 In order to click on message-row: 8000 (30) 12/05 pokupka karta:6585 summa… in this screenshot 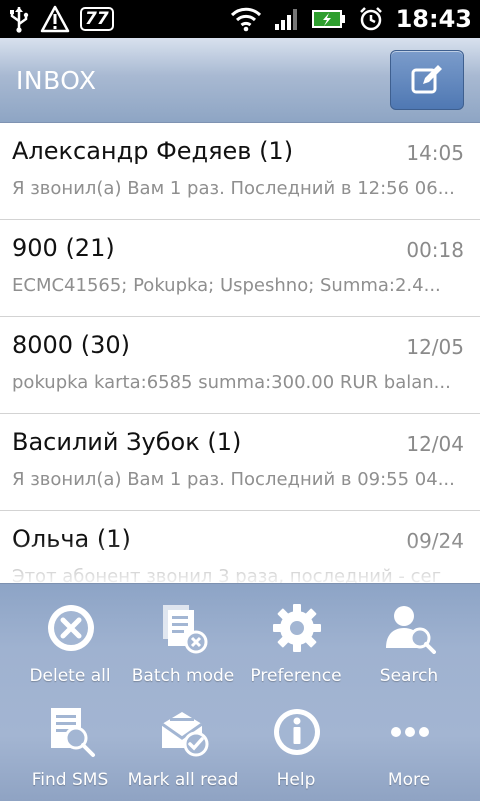, I will do `click(240, 365)`.